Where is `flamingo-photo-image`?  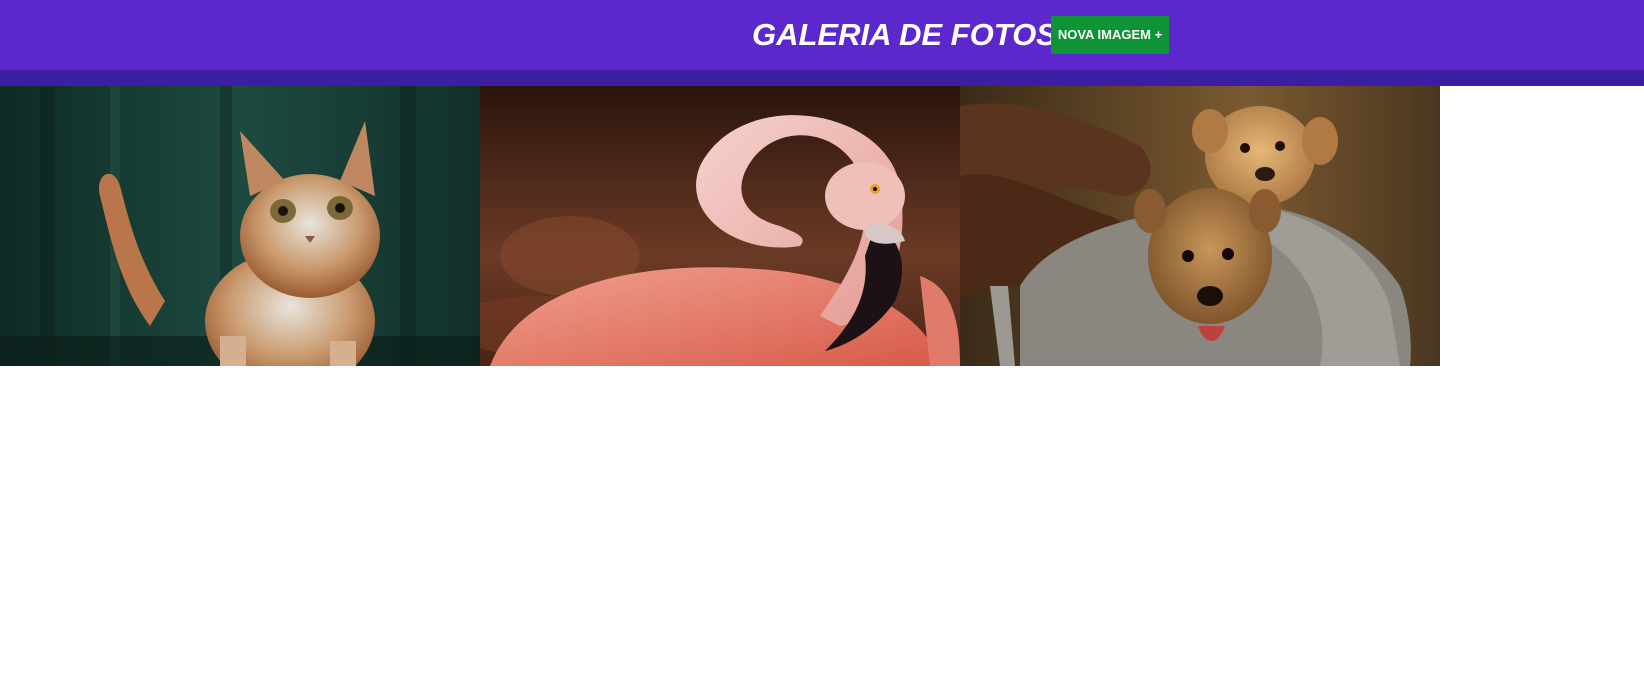 flamingo-photo-image is located at coordinates (720, 226).